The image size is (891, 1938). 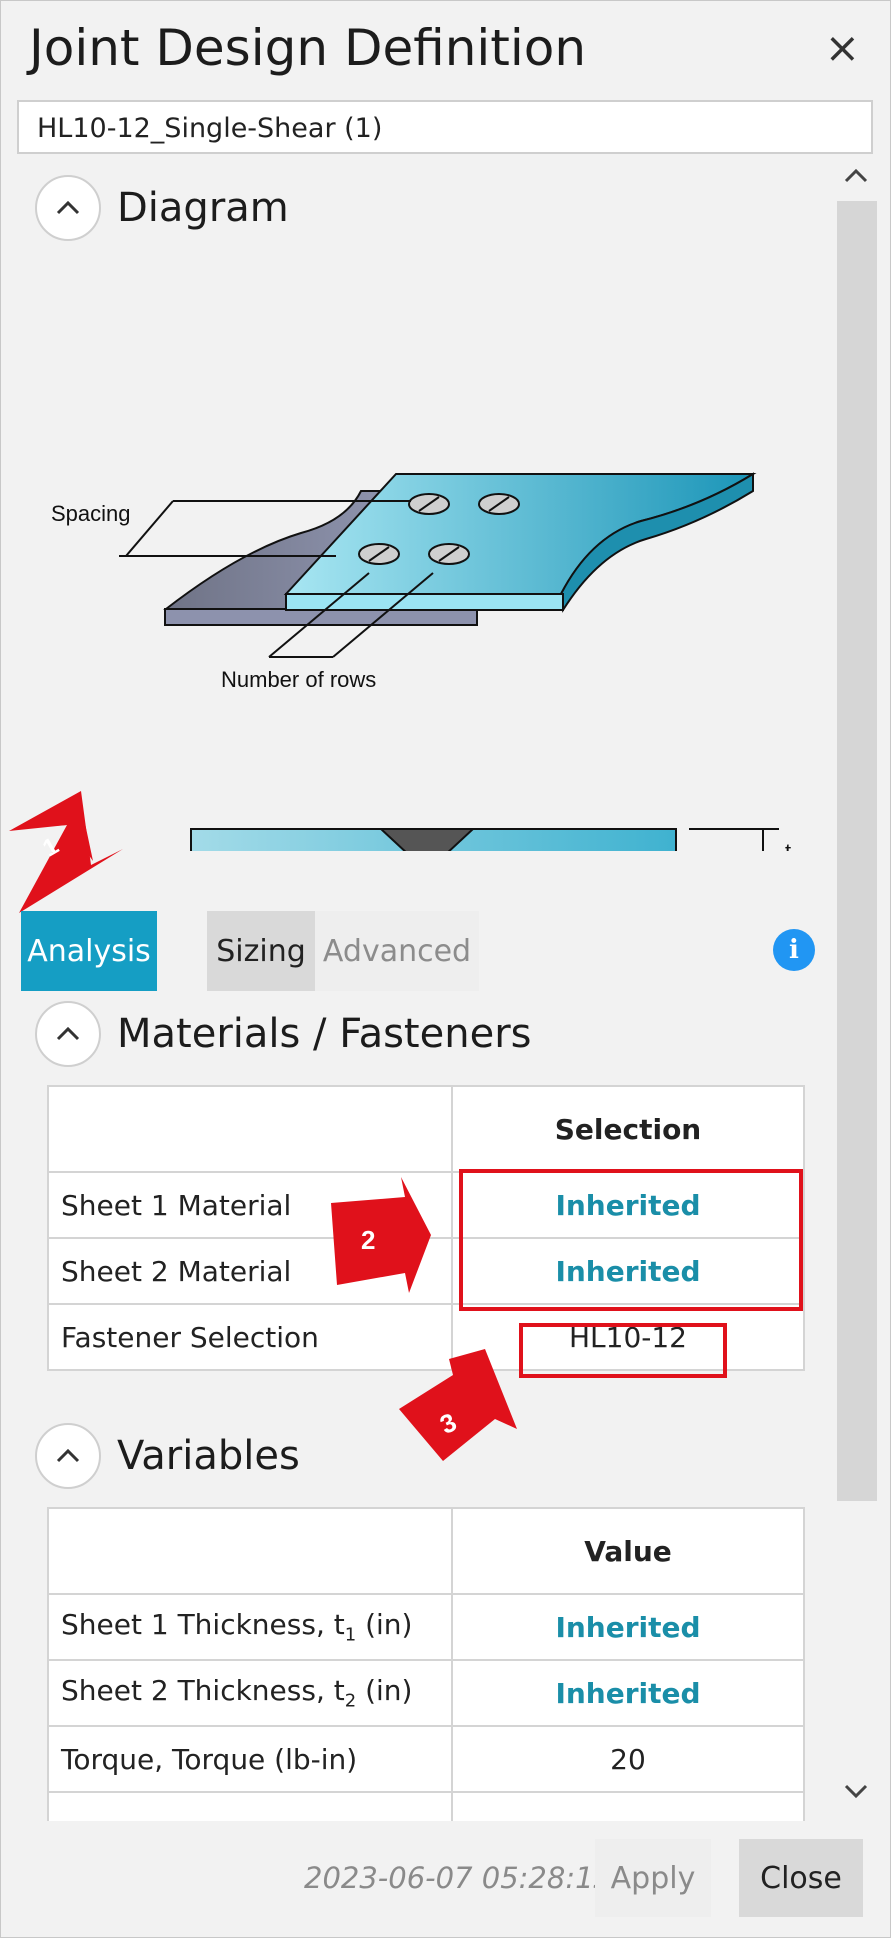 I want to click on apply-button: Apply, so click(x=653, y=1878).